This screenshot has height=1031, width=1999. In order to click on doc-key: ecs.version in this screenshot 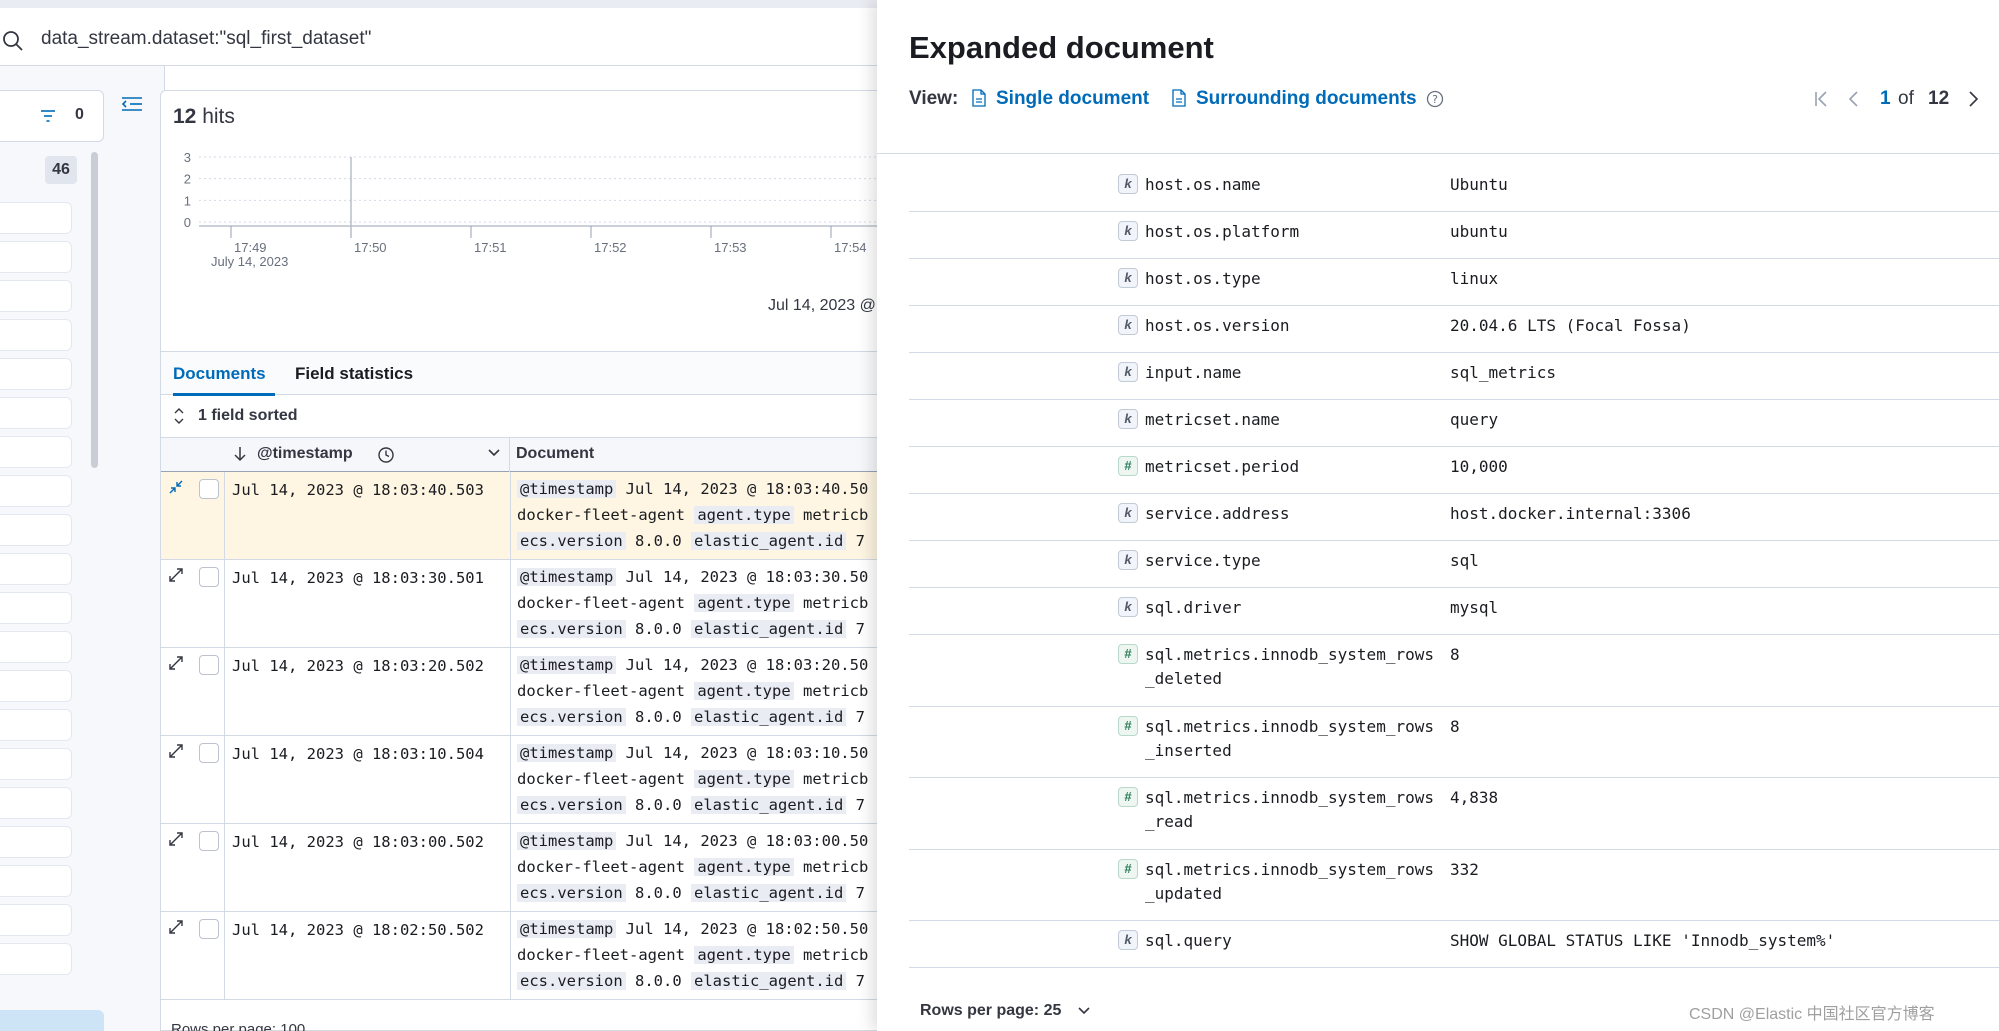, I will do `click(571, 541)`.